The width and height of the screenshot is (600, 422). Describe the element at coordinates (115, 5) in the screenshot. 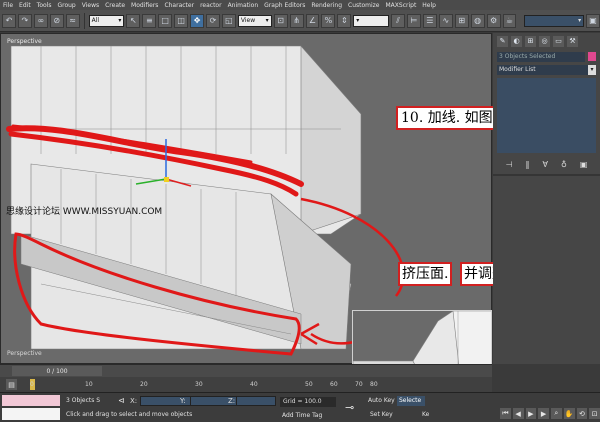

I see `menu-create: Create` at that location.